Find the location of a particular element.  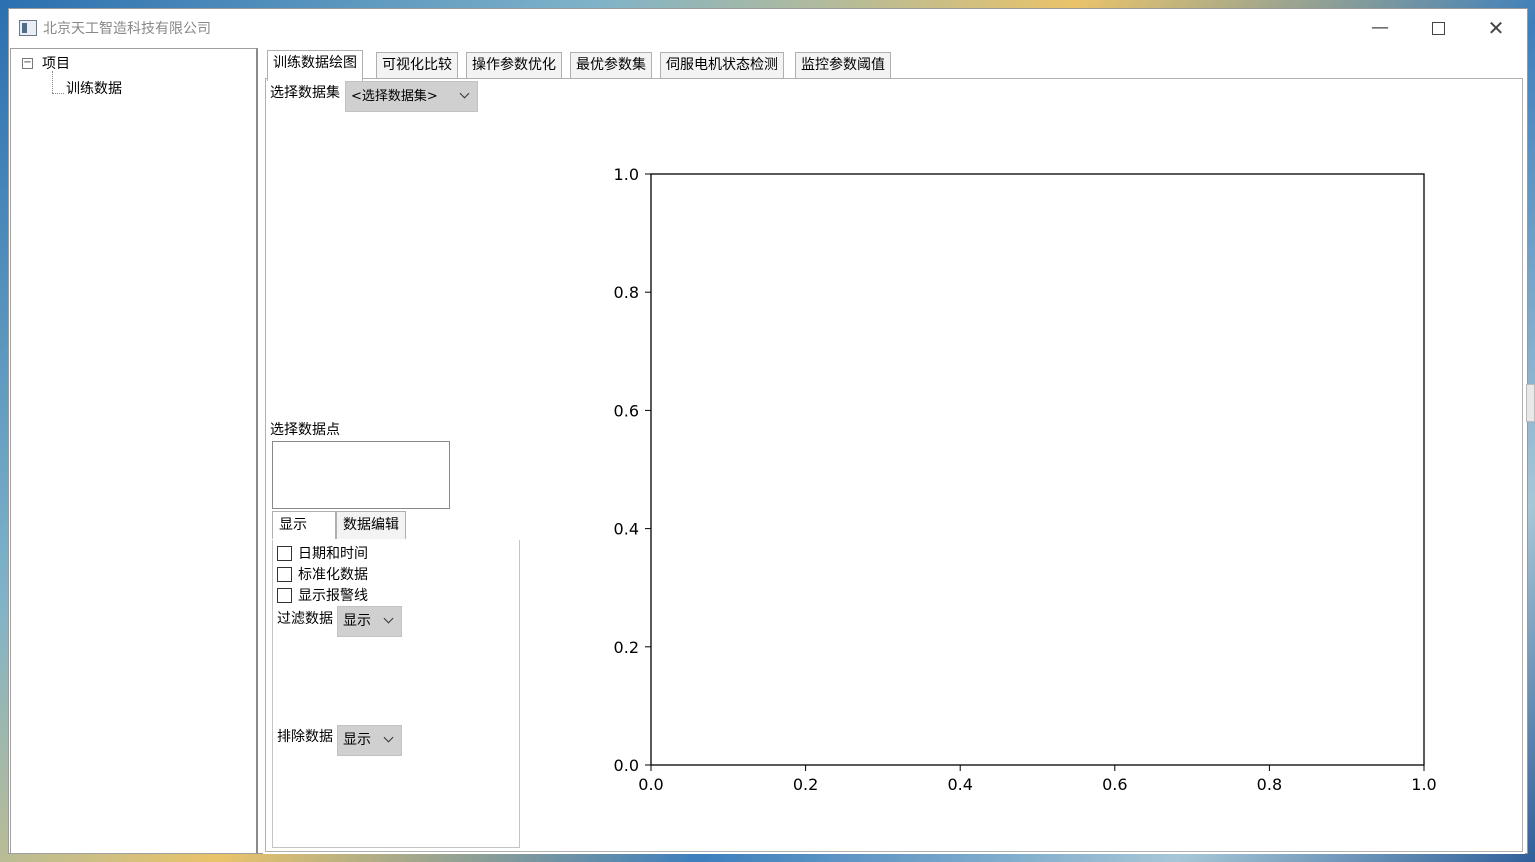

x-tick-label: 0.0 is located at coordinates (650, 784).